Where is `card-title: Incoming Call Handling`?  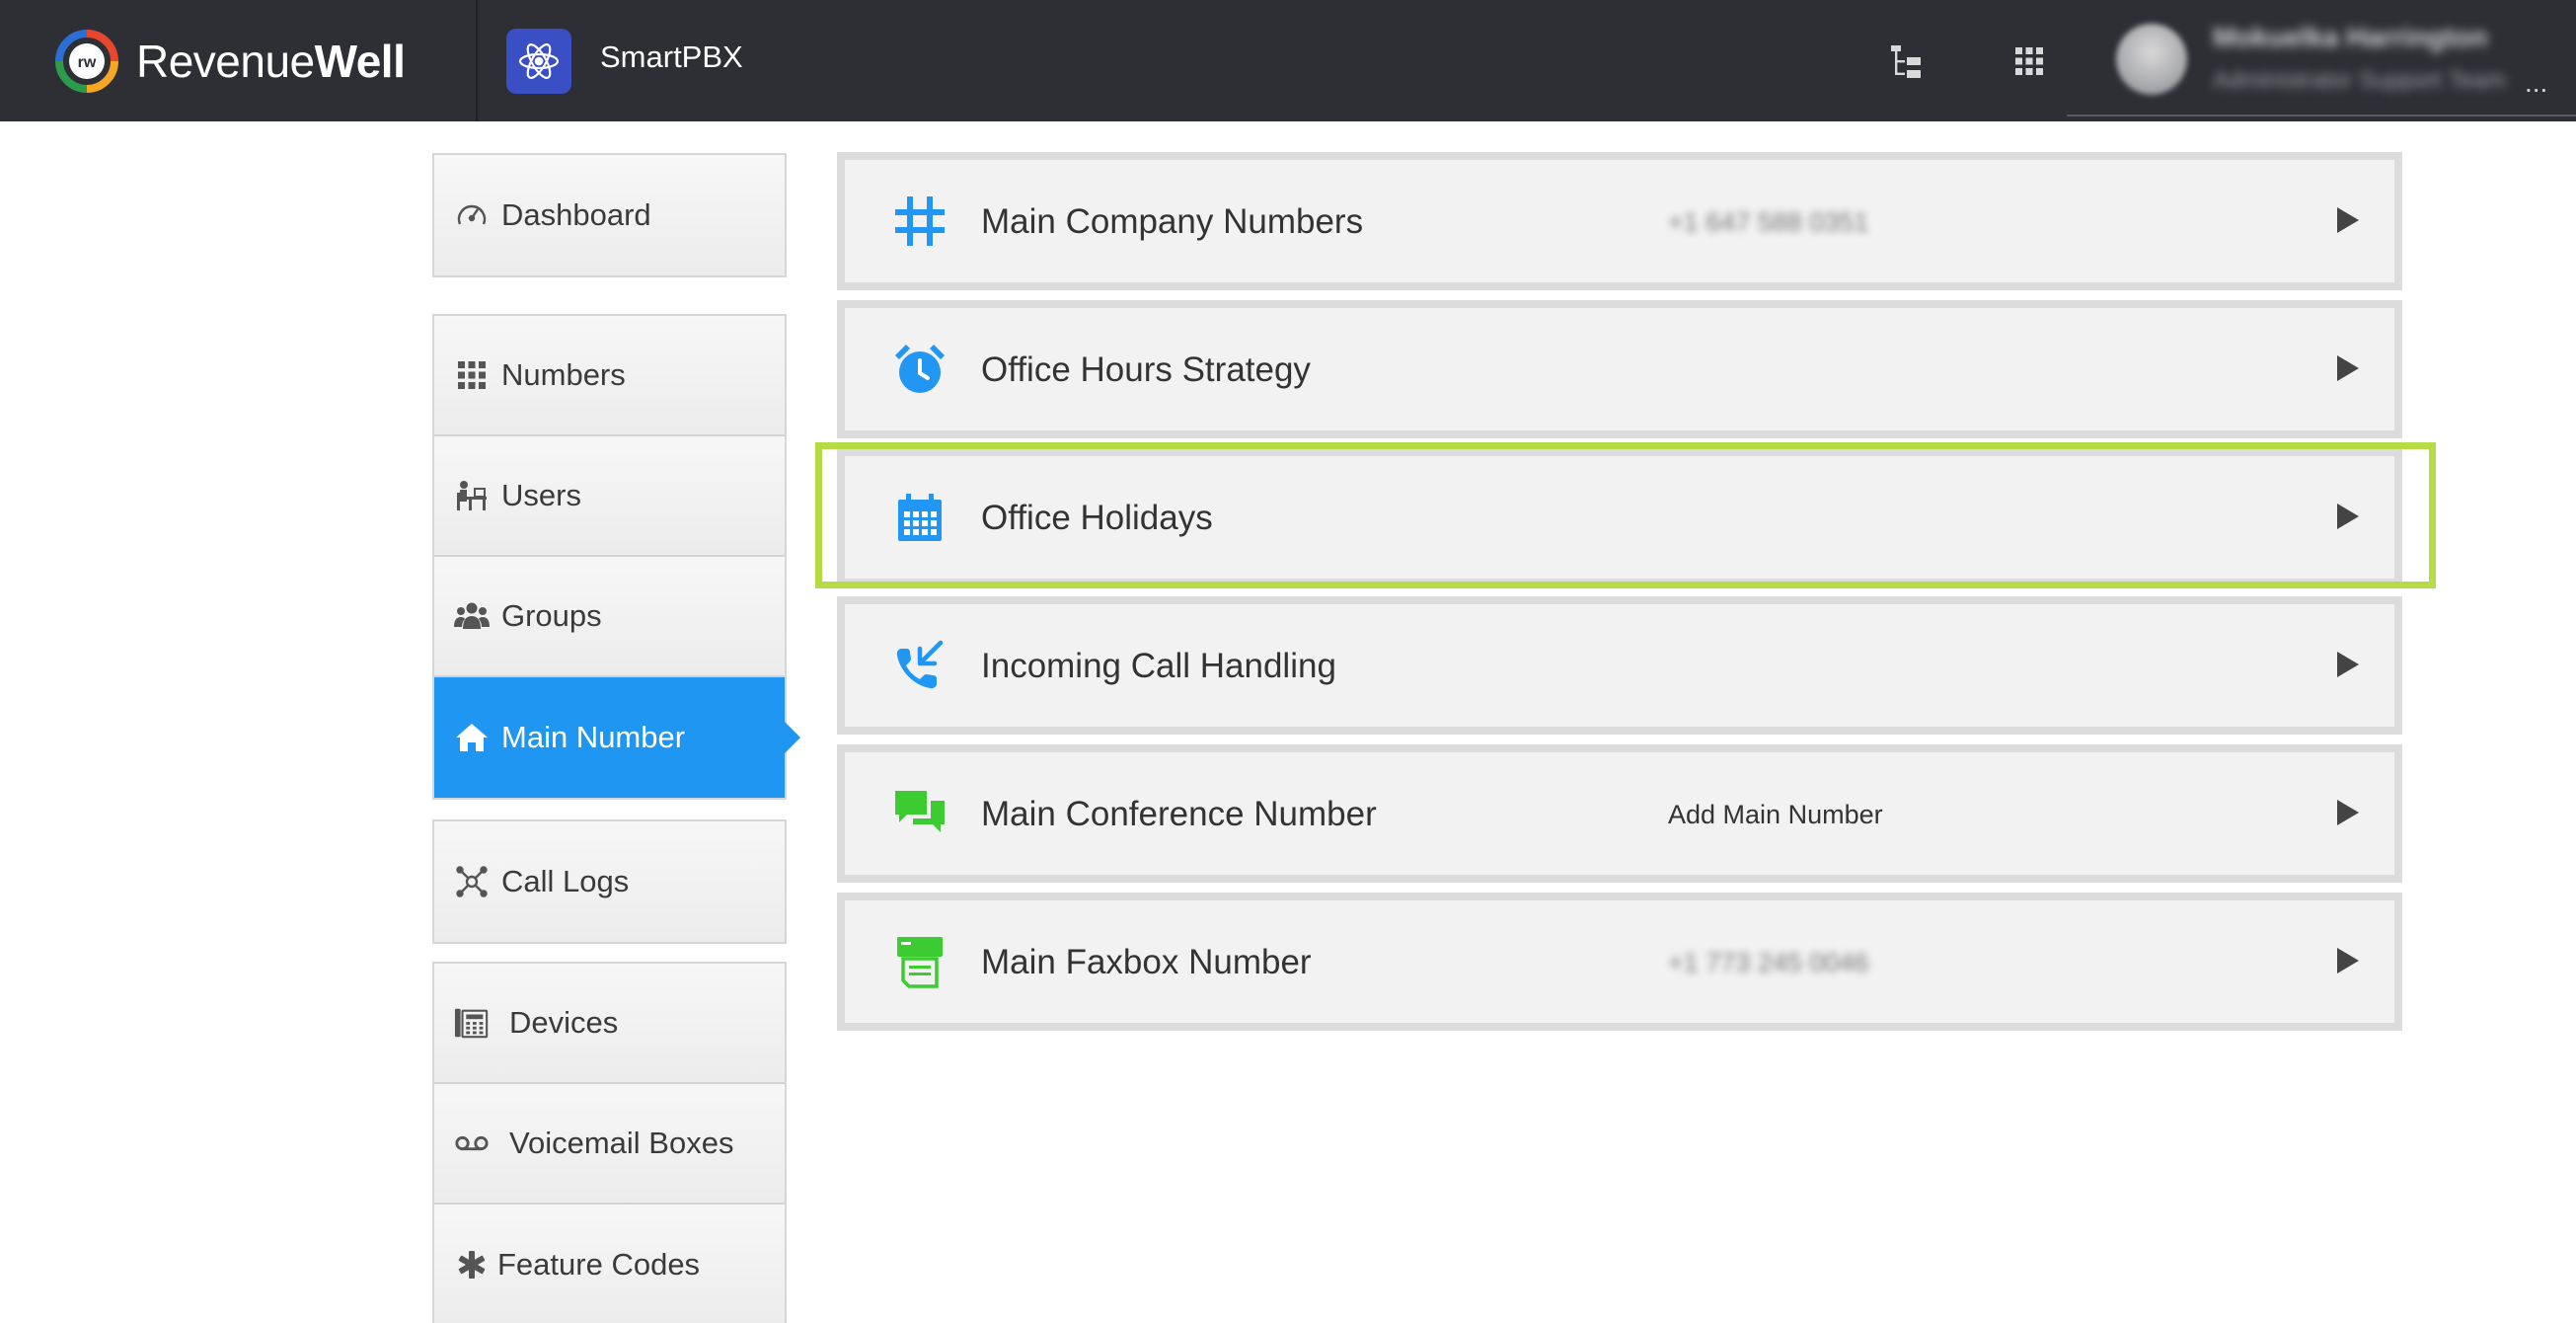
card-title: Incoming Call Handling is located at coordinates (1158, 666).